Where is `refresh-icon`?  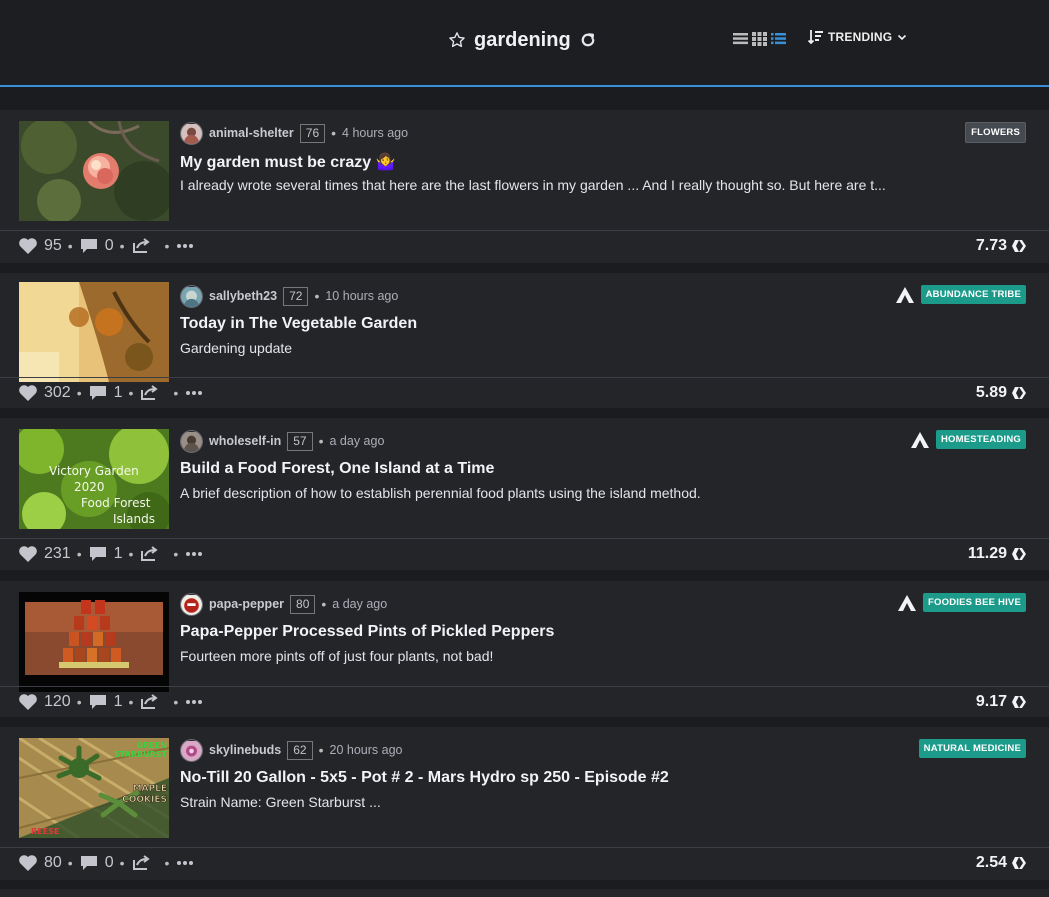
refresh-icon is located at coordinates (588, 40).